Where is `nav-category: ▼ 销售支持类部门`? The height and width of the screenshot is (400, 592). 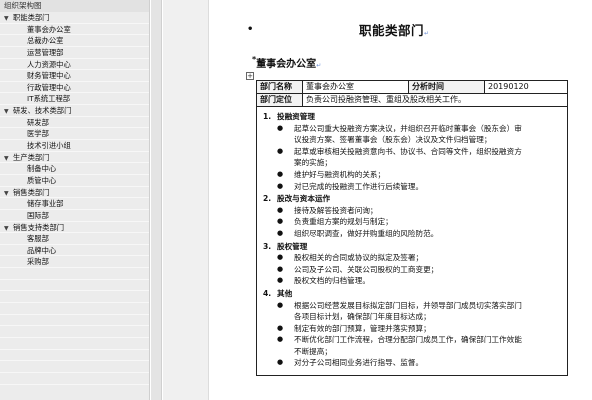 nav-category: ▼ 销售支持类部门 is located at coordinates (74, 228).